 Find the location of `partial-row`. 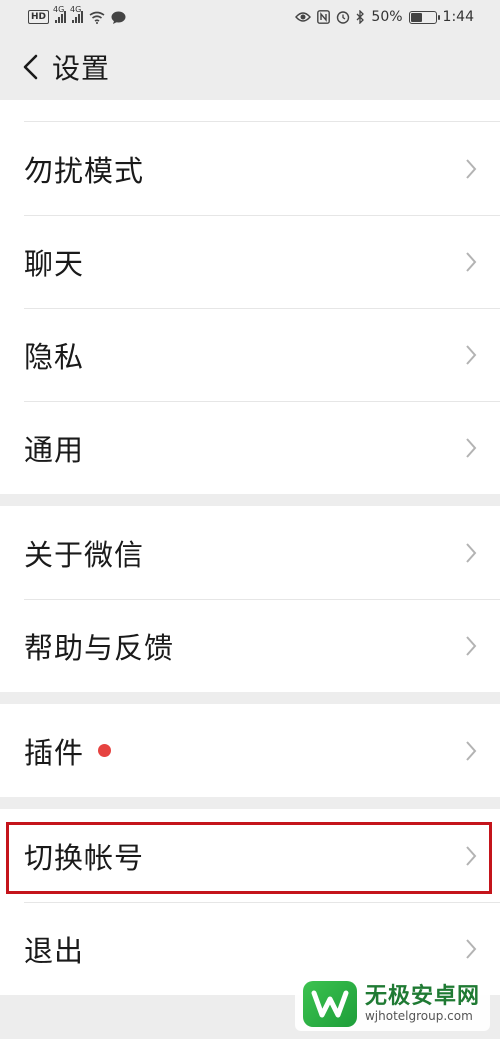

partial-row is located at coordinates (250, 111).